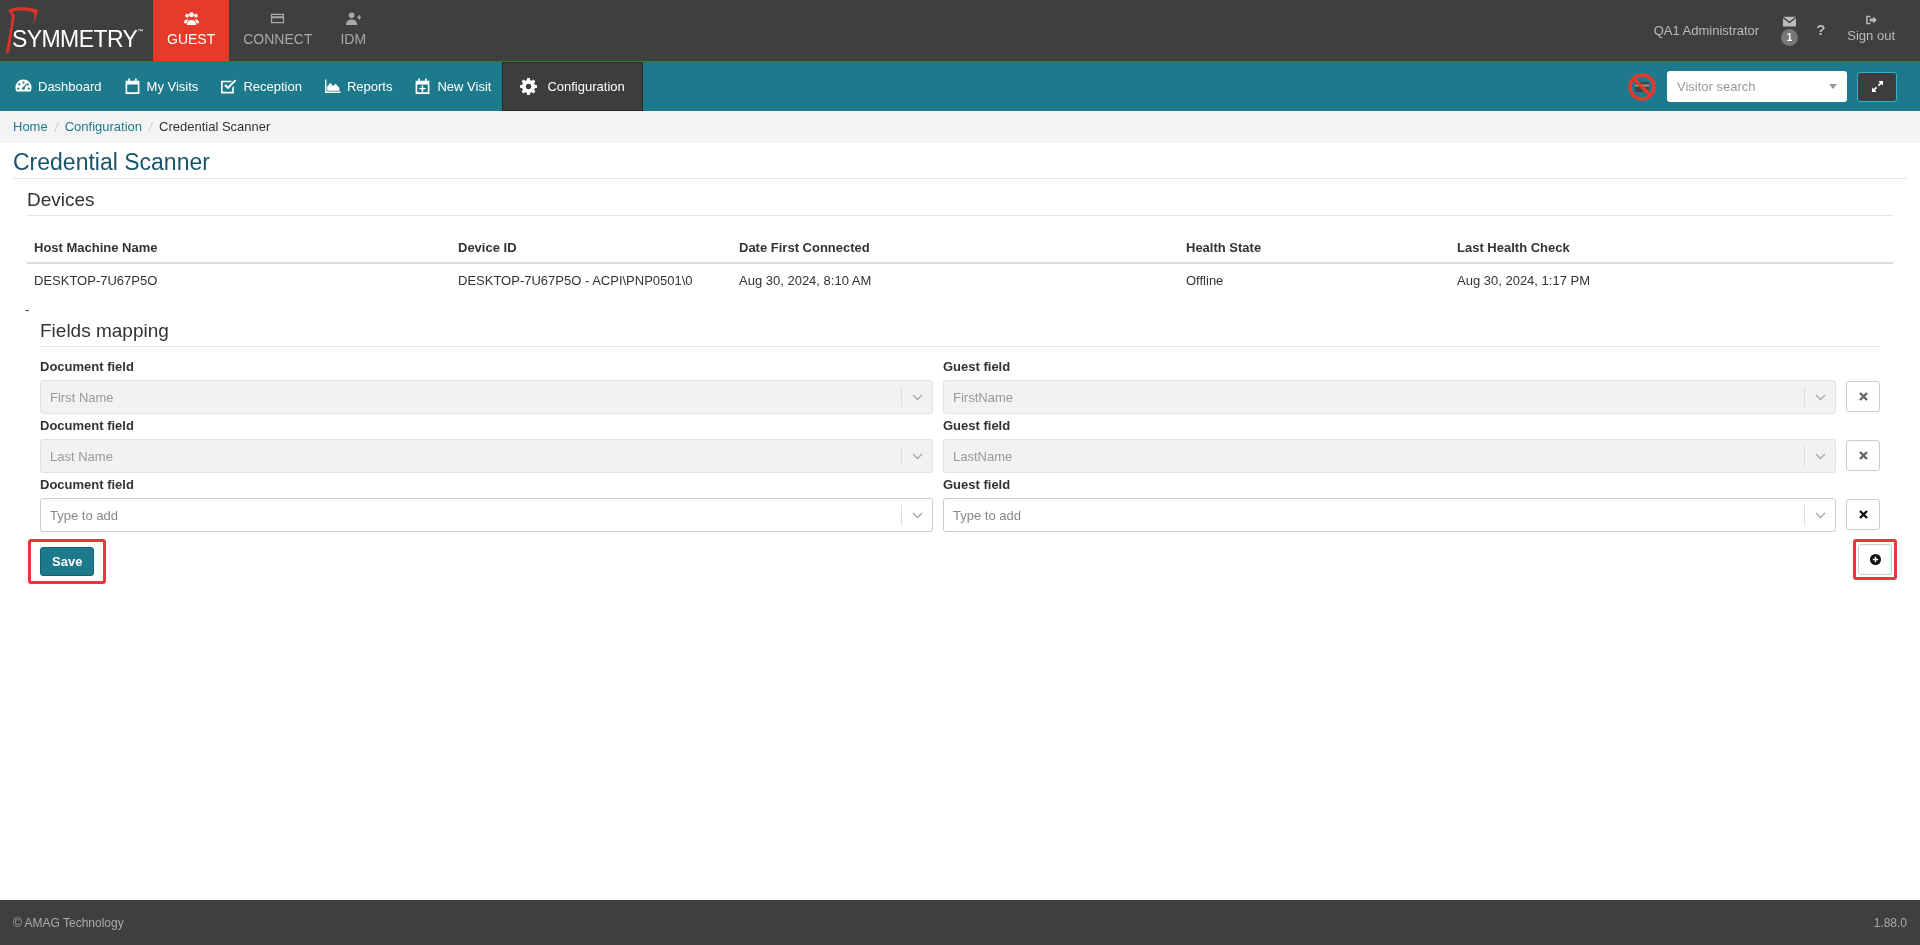 The width and height of the screenshot is (1920, 945). Describe the element at coordinates (161, 86) in the screenshot. I see `nav-tab: My Visits` at that location.